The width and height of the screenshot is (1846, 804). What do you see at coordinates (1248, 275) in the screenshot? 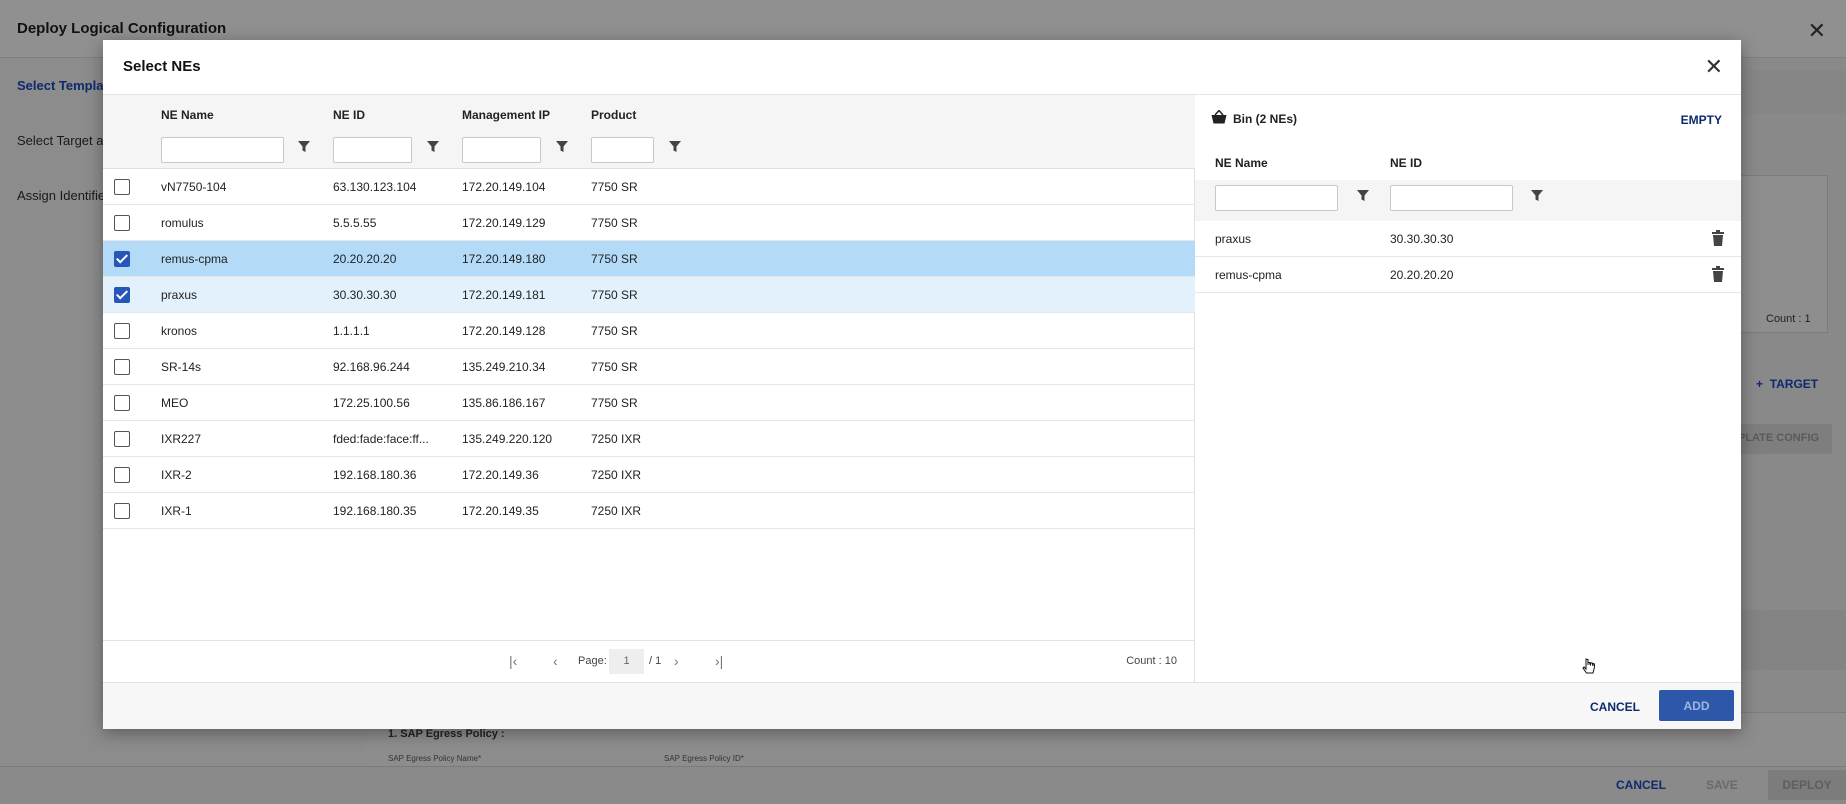
I see `bin-cell-ne-name: remus-cpma` at bounding box center [1248, 275].